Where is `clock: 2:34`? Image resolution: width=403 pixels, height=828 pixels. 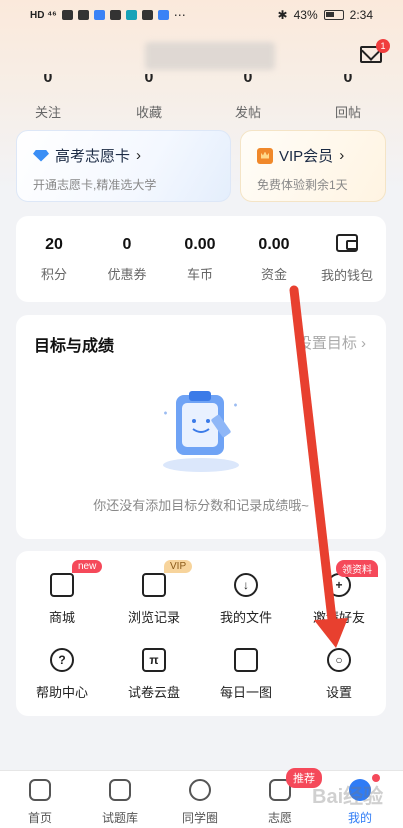
clock: 2:34 is located at coordinates (361, 15).